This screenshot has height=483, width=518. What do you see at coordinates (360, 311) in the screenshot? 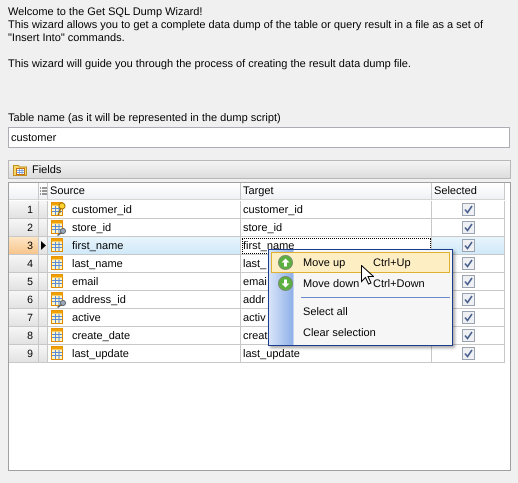
I see `menu-item: Select all` at bounding box center [360, 311].